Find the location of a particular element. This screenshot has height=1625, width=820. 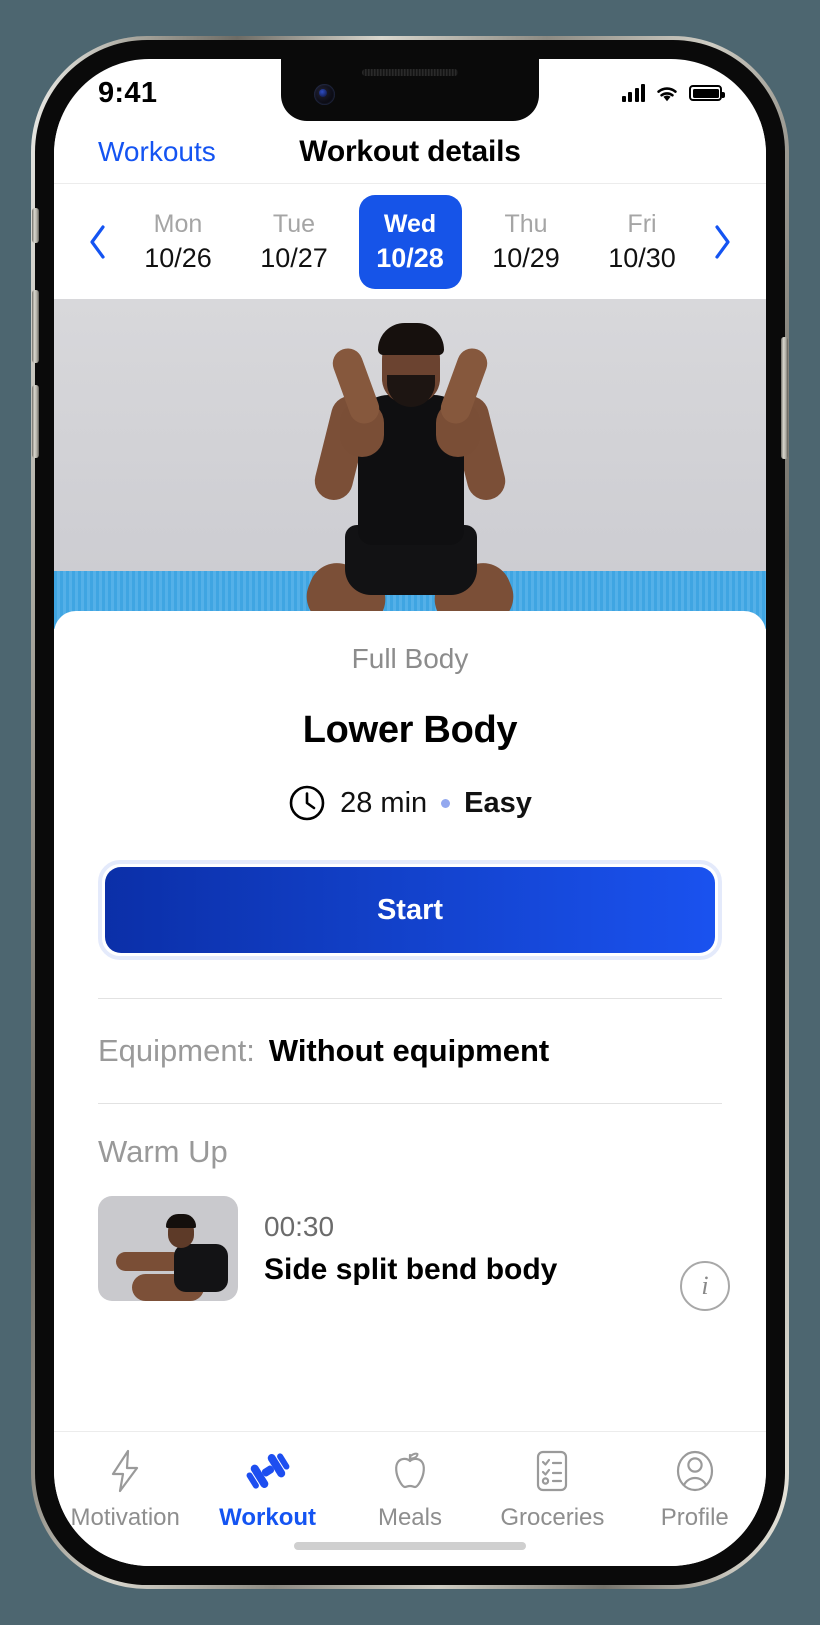

battery-icon is located at coordinates (707, 93).